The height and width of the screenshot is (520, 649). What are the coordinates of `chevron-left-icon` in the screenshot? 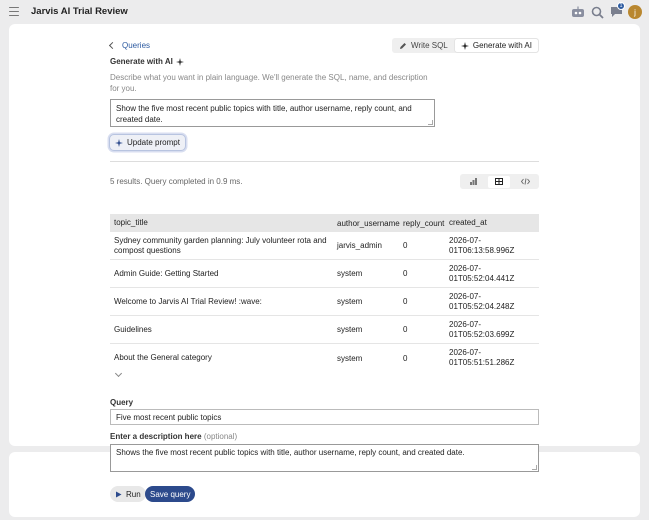 It's located at (112, 45).